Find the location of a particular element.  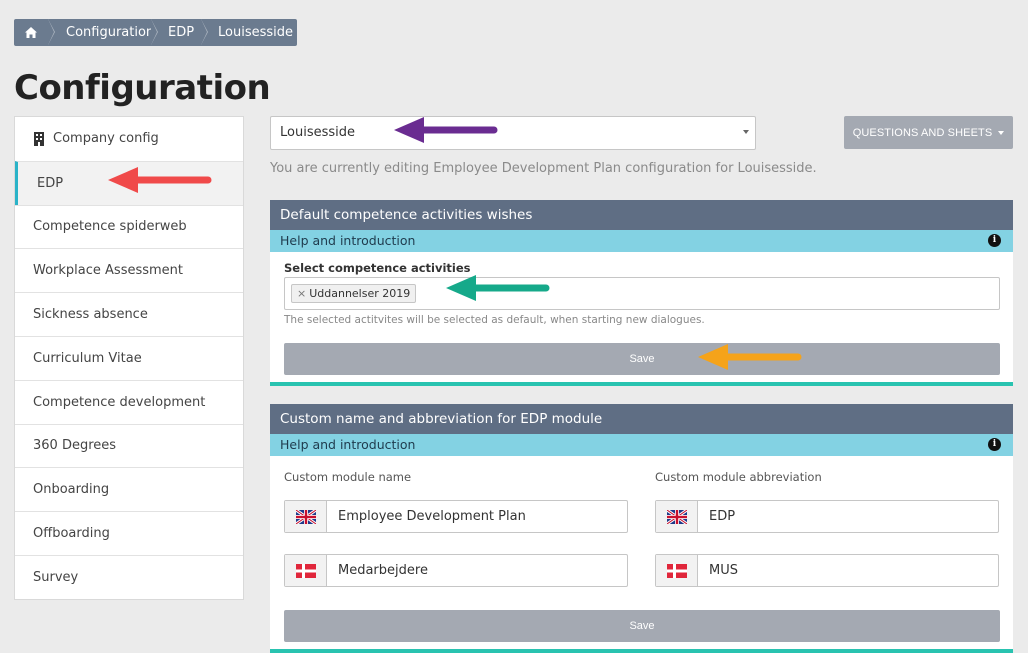

sidebar-item-label: Competence spiderweb is located at coordinates (110, 227).